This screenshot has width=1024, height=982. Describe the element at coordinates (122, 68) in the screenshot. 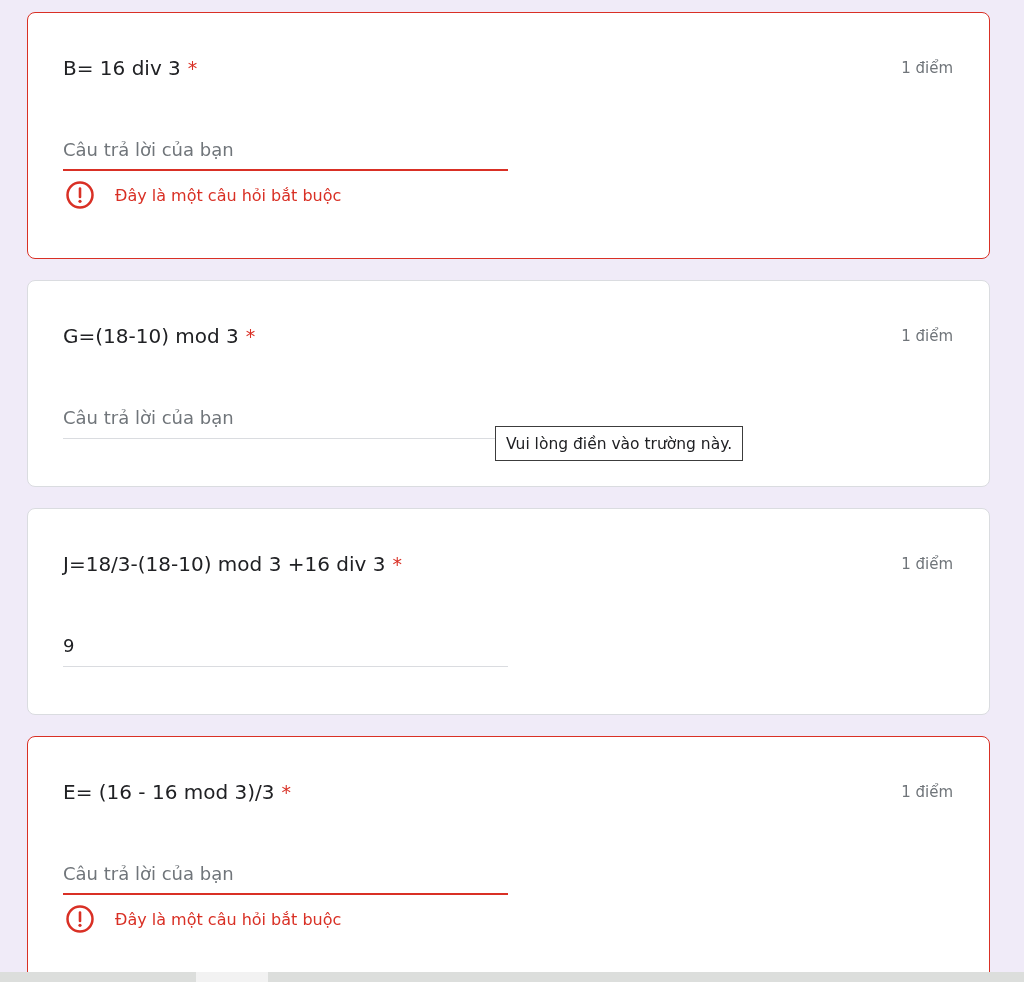

I see `question-title: B= 16 div 3` at that location.